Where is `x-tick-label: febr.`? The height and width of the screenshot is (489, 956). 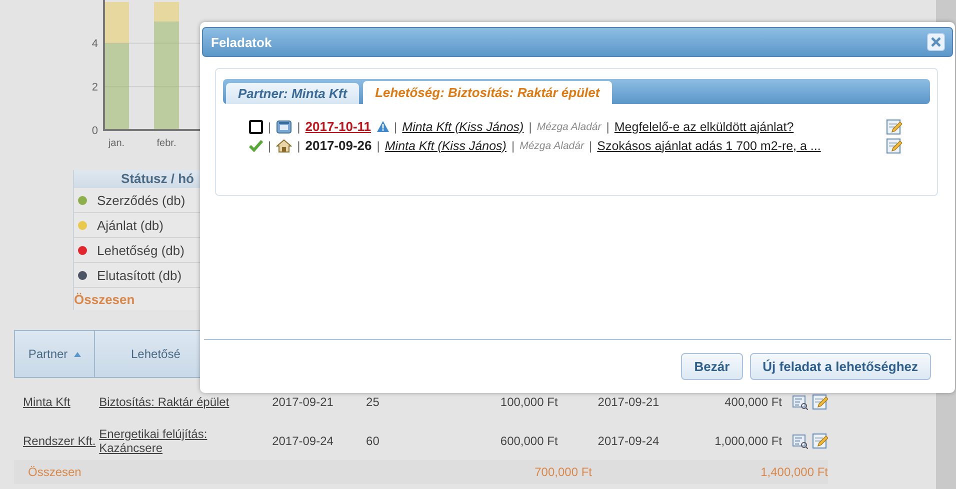 x-tick-label: febr. is located at coordinates (166, 143).